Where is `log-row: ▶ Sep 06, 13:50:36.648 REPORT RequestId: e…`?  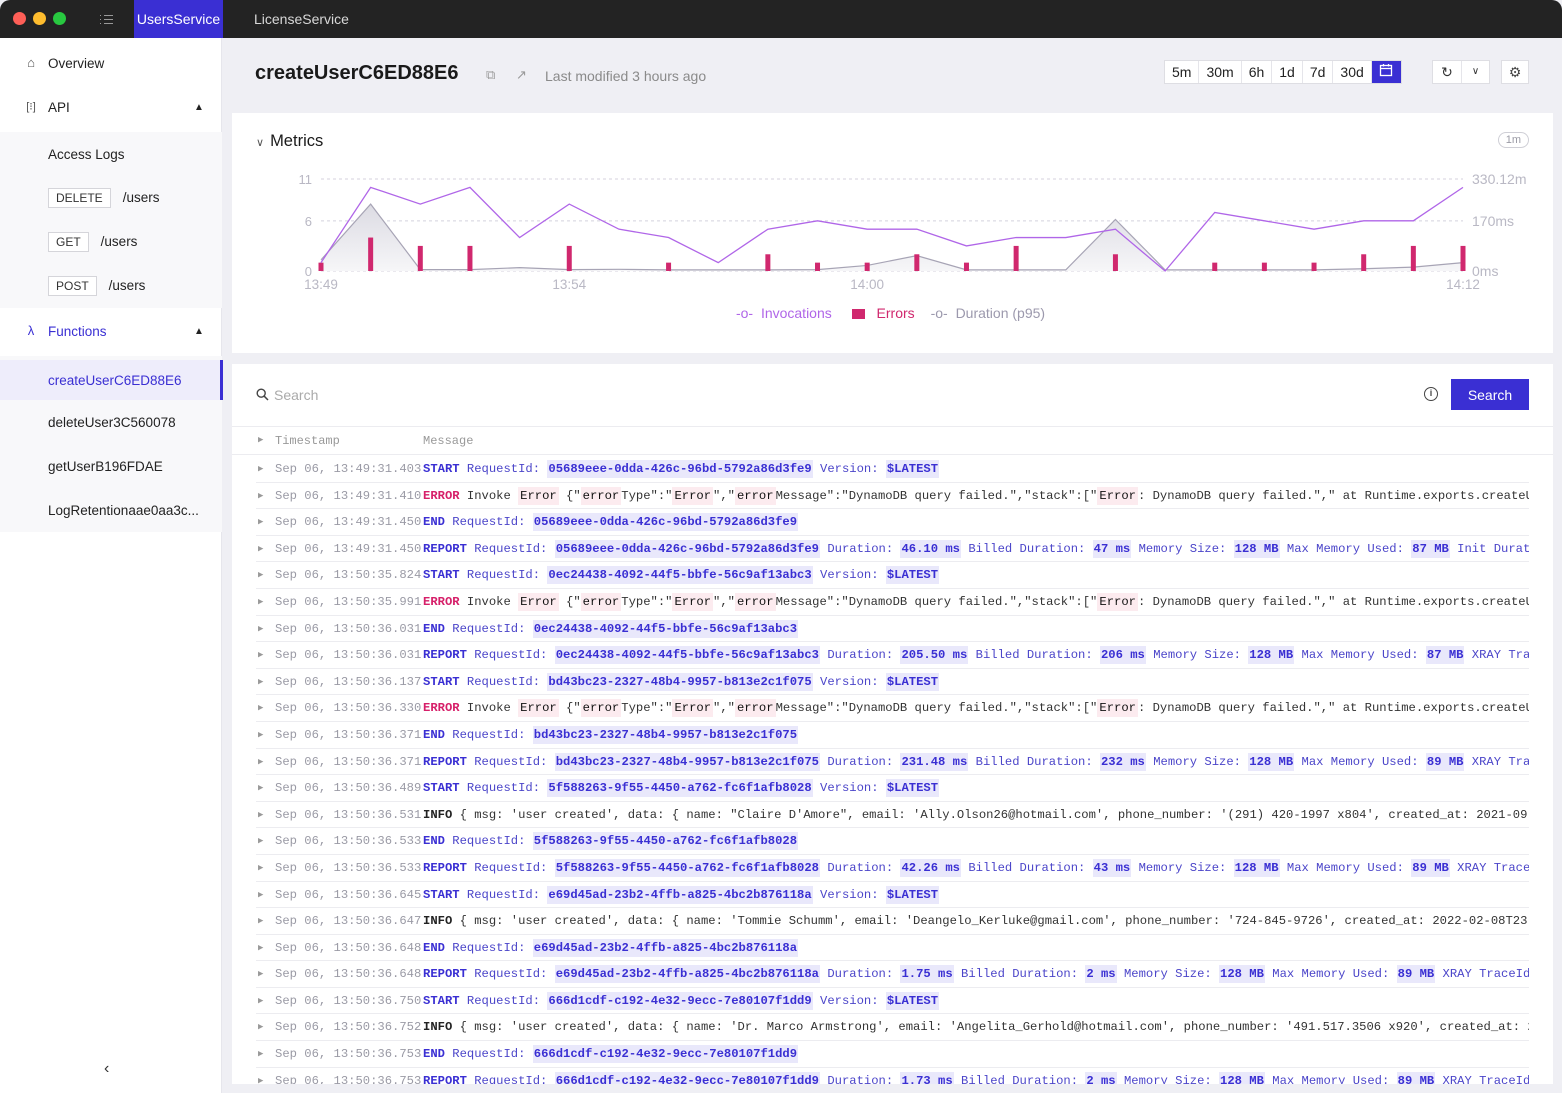 log-row: ▶ Sep 06, 13:50:36.648 REPORT RequestId: e… is located at coordinates (892, 974).